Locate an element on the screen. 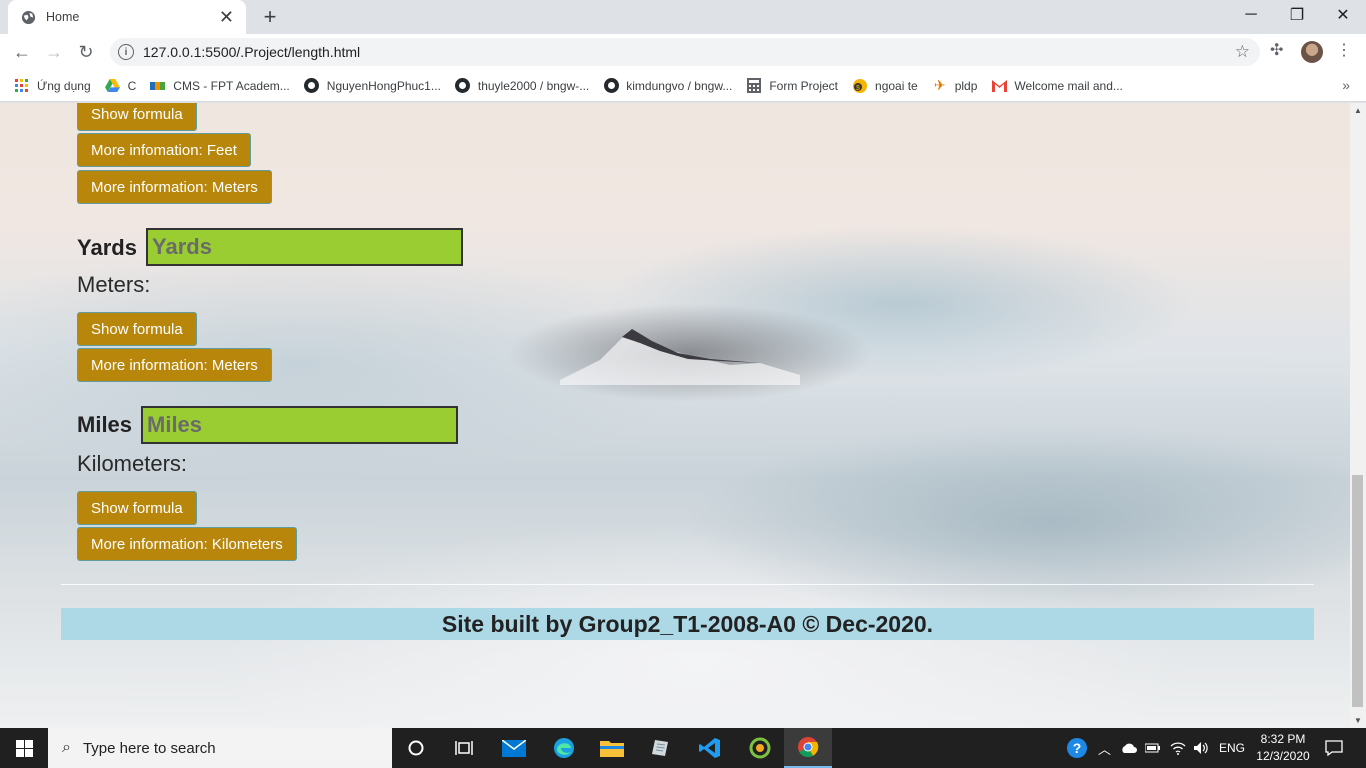  clock-date: 12/3/2020 is located at coordinates (1283, 756).